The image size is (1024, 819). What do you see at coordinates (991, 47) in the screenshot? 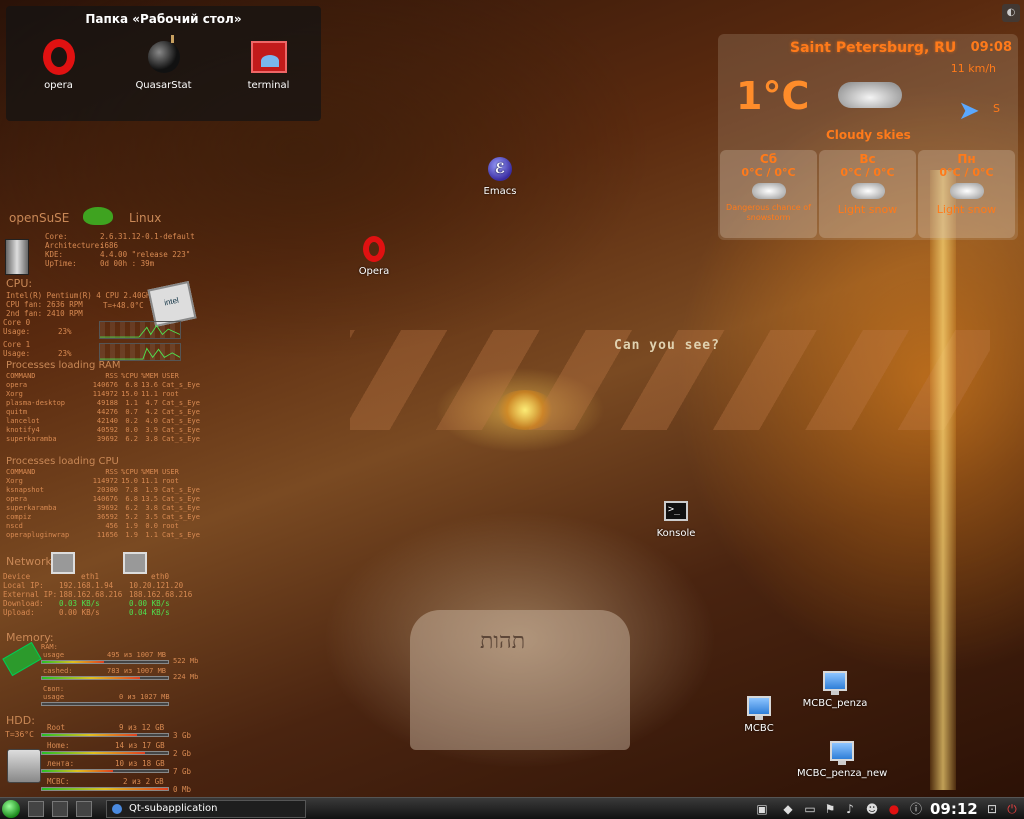
I see `weather-time: 09:08` at bounding box center [991, 47].